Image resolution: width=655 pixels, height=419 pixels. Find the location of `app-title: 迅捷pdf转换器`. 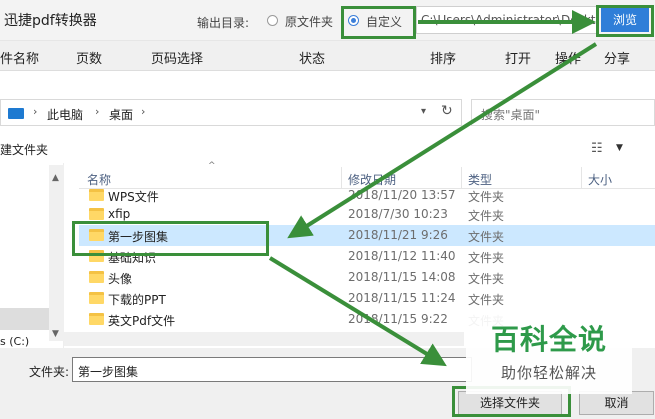

app-title: 迅捷pdf转换器 is located at coordinates (50, 21).